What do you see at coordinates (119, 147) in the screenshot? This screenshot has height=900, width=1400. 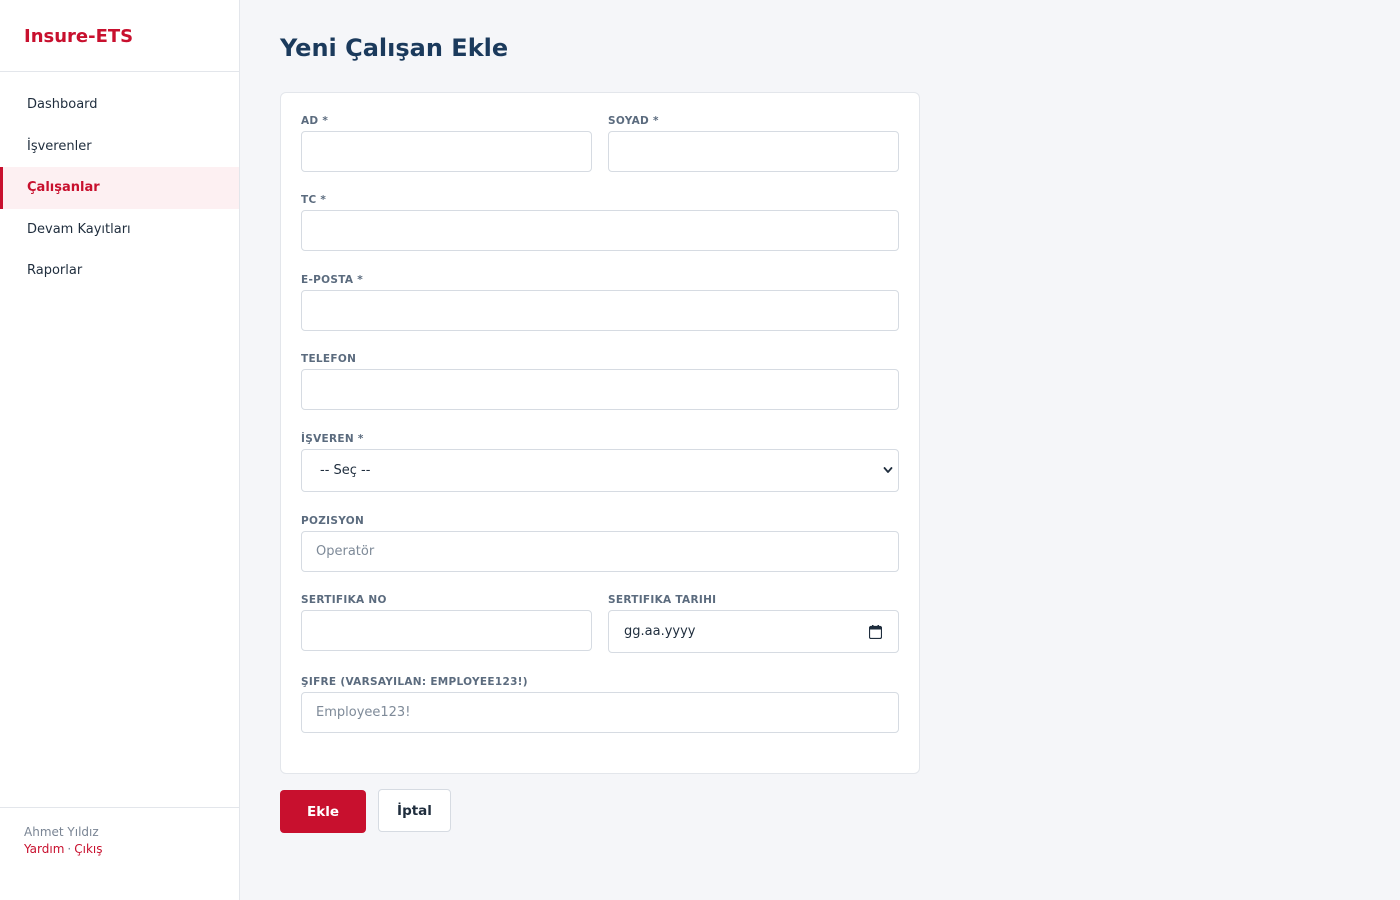 I see `sidebar-item-employers: İşverenler` at bounding box center [119, 147].